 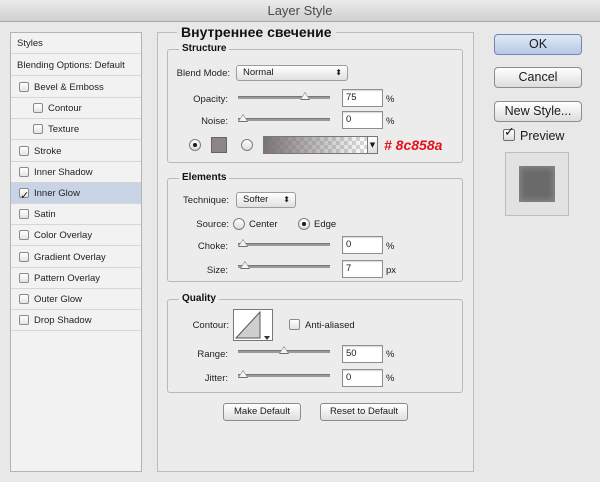 What do you see at coordinates (391, 270) in the screenshot?
I see `size-unit: px` at bounding box center [391, 270].